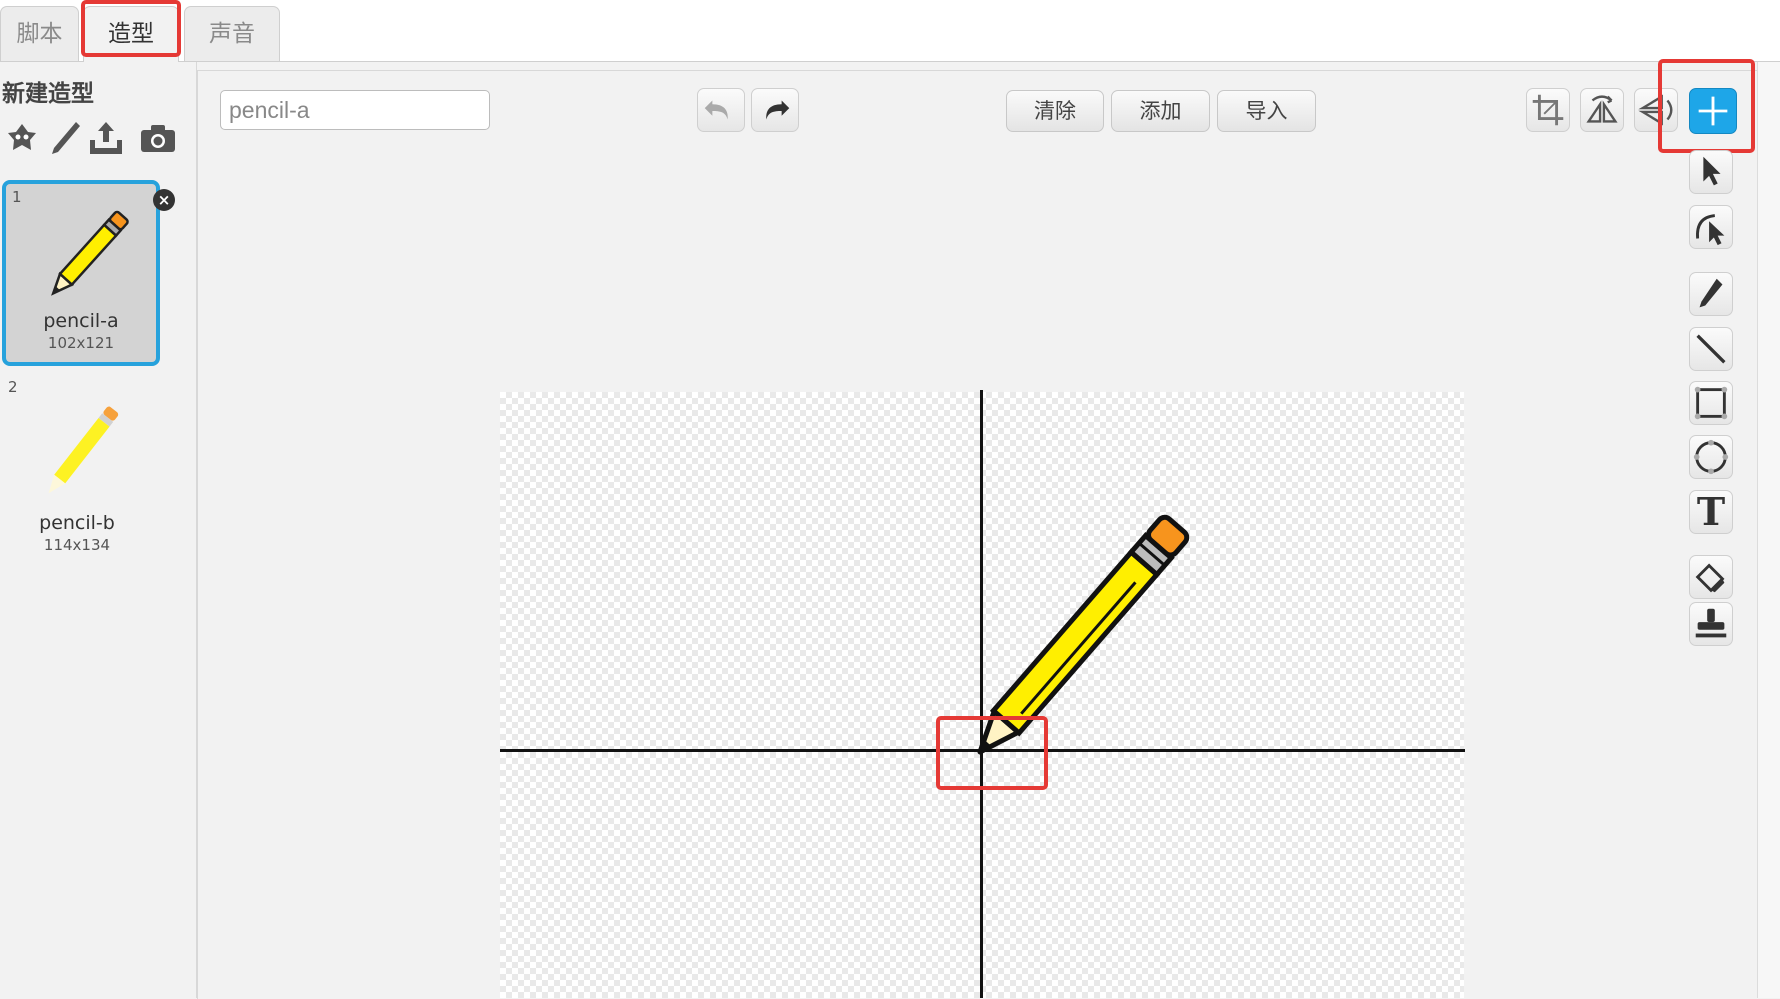 This screenshot has height=999, width=1780. I want to click on pencil-icon, so click(66, 138).